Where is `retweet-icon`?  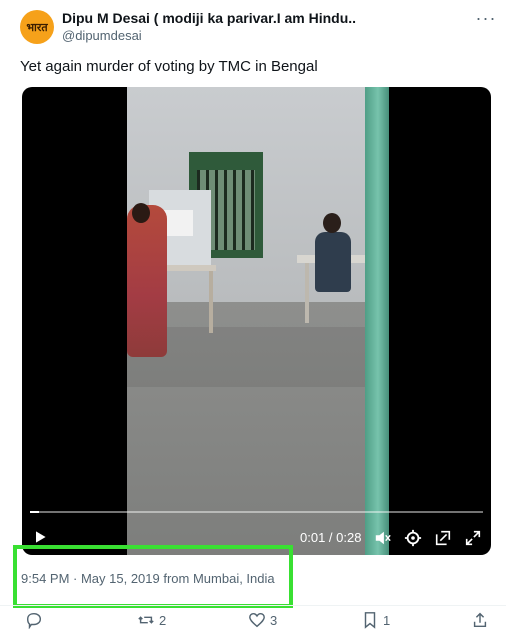
retweet-icon is located at coordinates (146, 620).